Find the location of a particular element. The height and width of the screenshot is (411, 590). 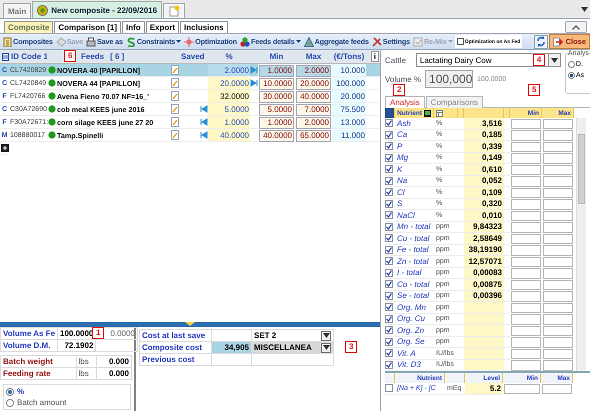

min-field: 30.0000 is located at coordinates (276, 96).